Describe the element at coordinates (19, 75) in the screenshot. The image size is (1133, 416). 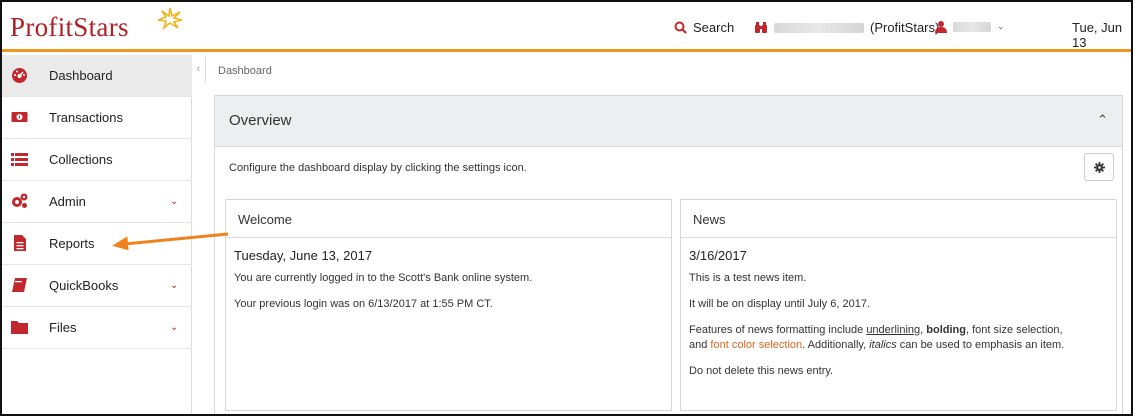
I see `dashboard-icon` at that location.